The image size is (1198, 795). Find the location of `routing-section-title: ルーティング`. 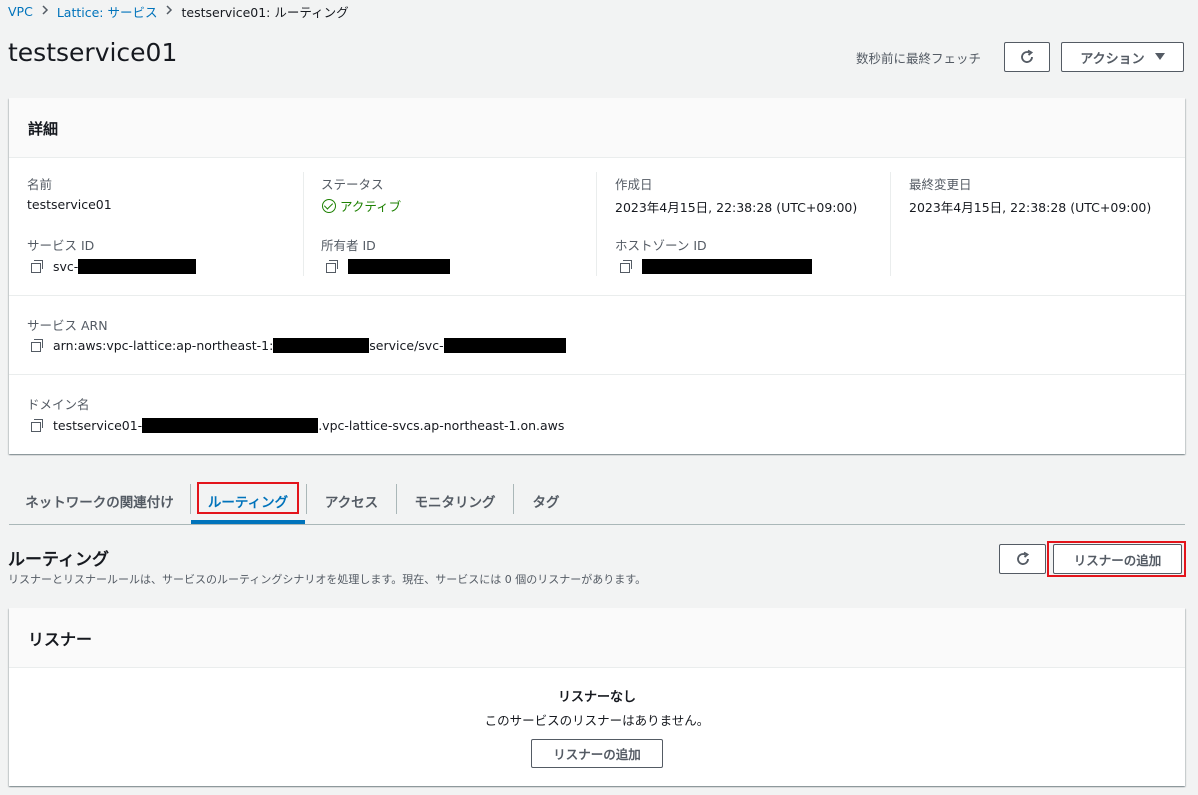

routing-section-title: ルーティング is located at coordinates (58, 560).